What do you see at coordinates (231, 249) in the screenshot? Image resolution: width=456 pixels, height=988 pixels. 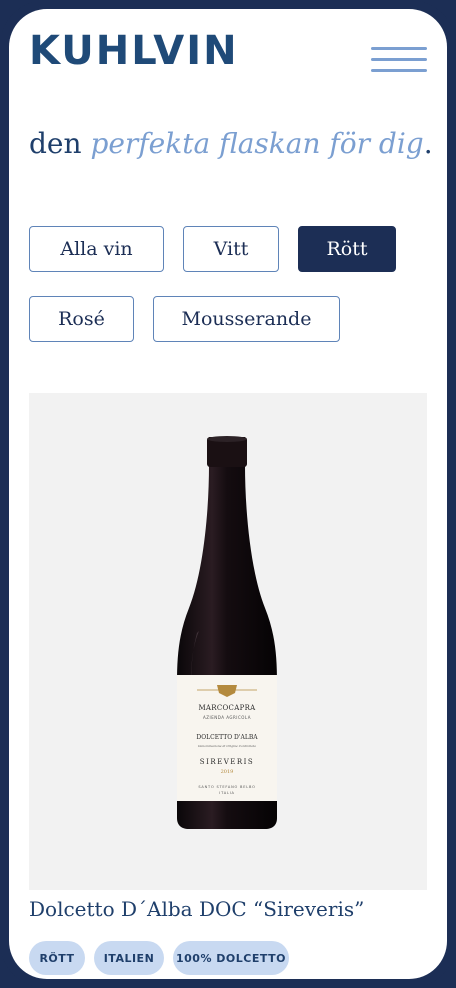 I see `filter-white: Vitt` at bounding box center [231, 249].